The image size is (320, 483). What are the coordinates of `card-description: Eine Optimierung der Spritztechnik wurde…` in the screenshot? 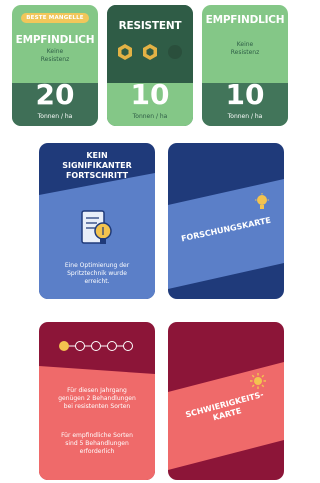 It's located at (97, 273).